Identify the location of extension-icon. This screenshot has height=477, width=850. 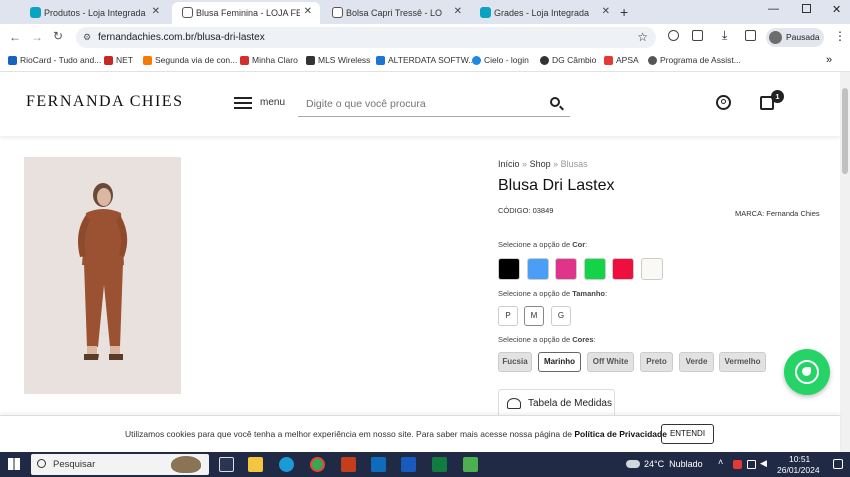
(673, 35).